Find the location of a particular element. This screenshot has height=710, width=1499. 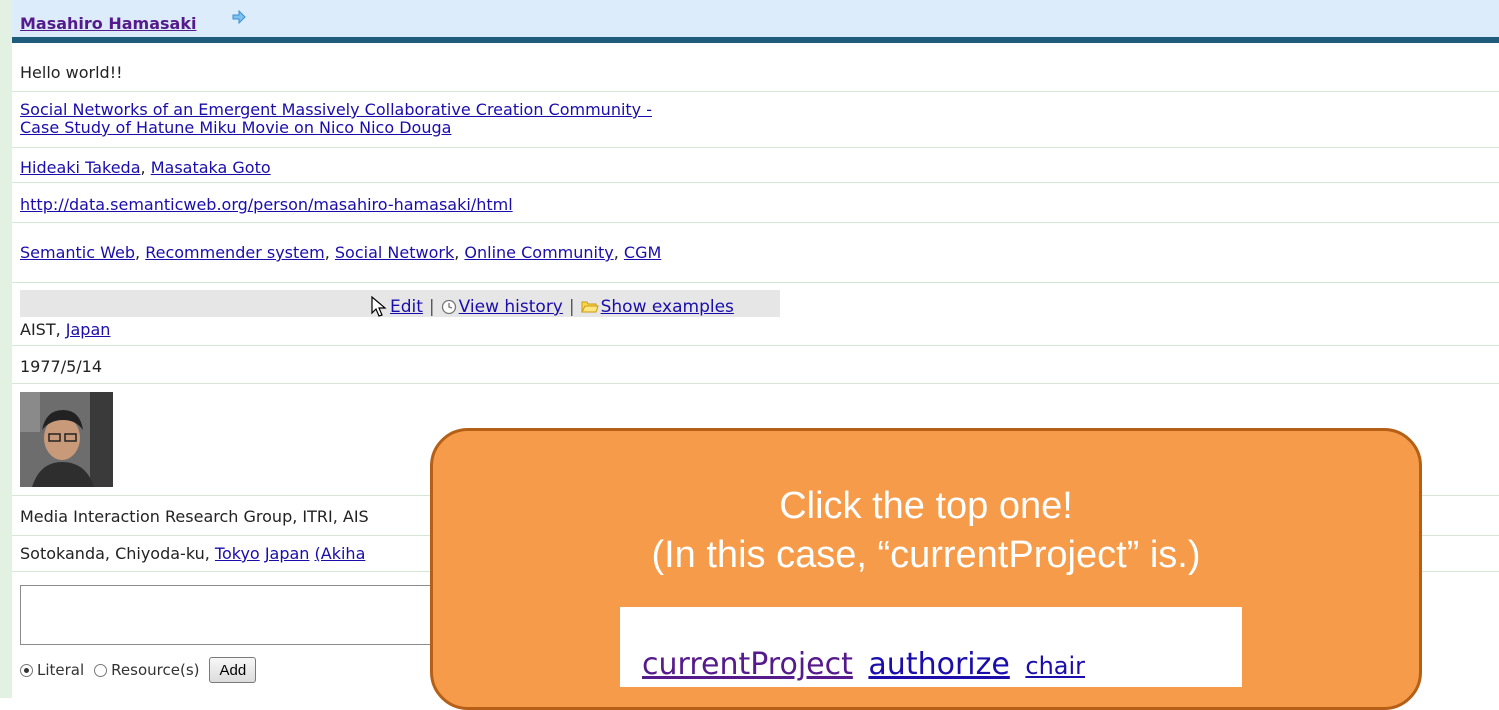

arrow-right-icon is located at coordinates (239, 17).